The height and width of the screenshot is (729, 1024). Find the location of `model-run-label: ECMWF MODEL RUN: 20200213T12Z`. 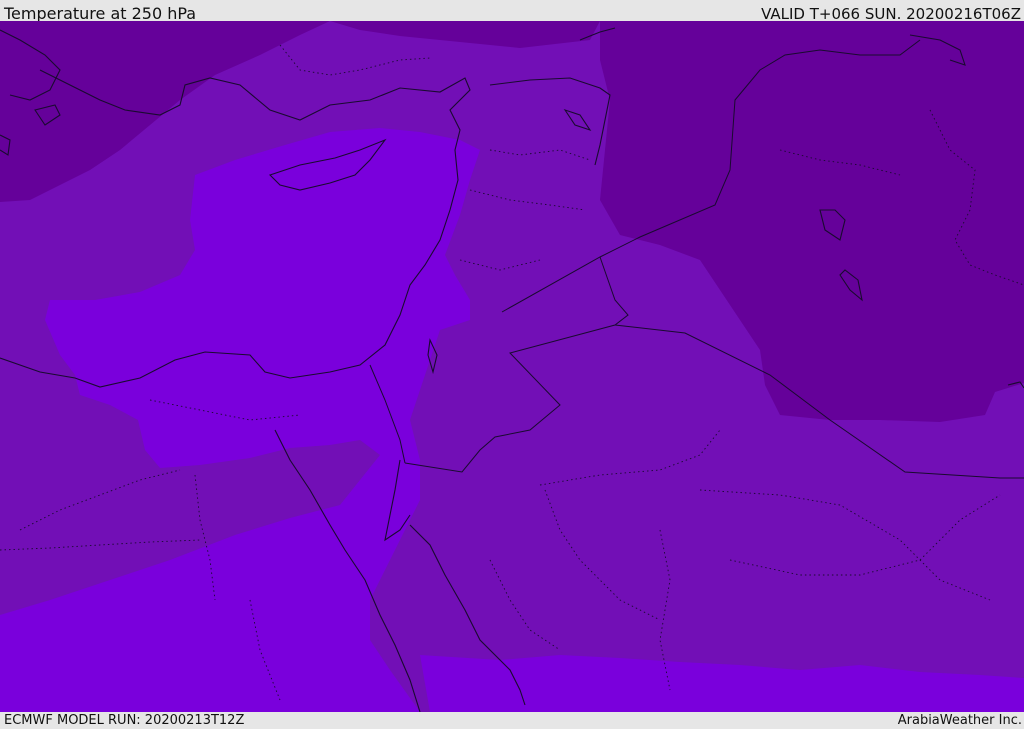

model-run-label: ECMWF MODEL RUN: 20200213T12Z is located at coordinates (124, 720).